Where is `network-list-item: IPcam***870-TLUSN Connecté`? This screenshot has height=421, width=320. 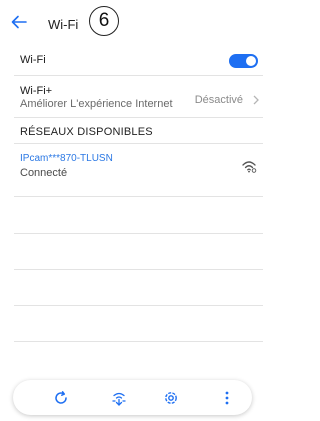 network-list-item: IPcam***870-TLUSN Connecté is located at coordinates (131, 165).